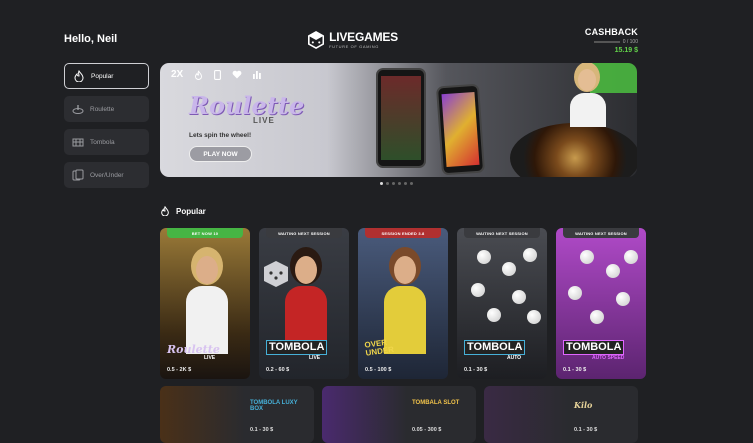 The width and height of the screenshot is (753, 443). What do you see at coordinates (78, 142) in the screenshot?
I see `tombola-icon` at bounding box center [78, 142].